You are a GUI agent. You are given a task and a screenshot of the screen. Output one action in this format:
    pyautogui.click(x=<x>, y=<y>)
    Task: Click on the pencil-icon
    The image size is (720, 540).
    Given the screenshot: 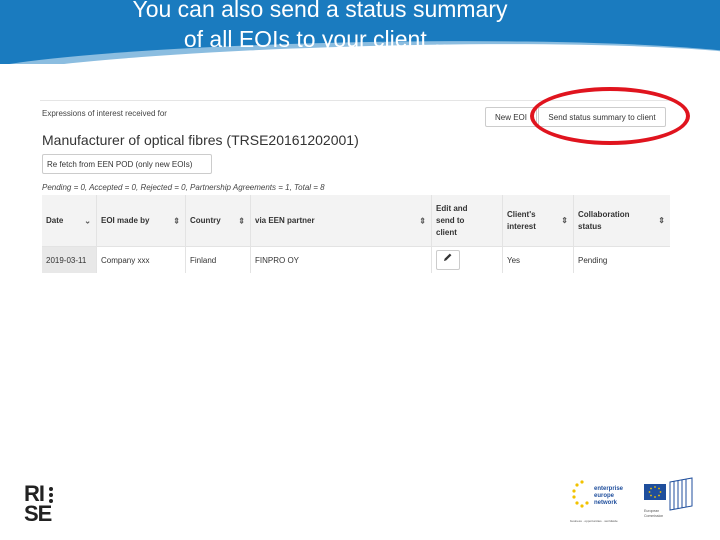 What is the action you would take?
    pyautogui.click(x=448, y=257)
    